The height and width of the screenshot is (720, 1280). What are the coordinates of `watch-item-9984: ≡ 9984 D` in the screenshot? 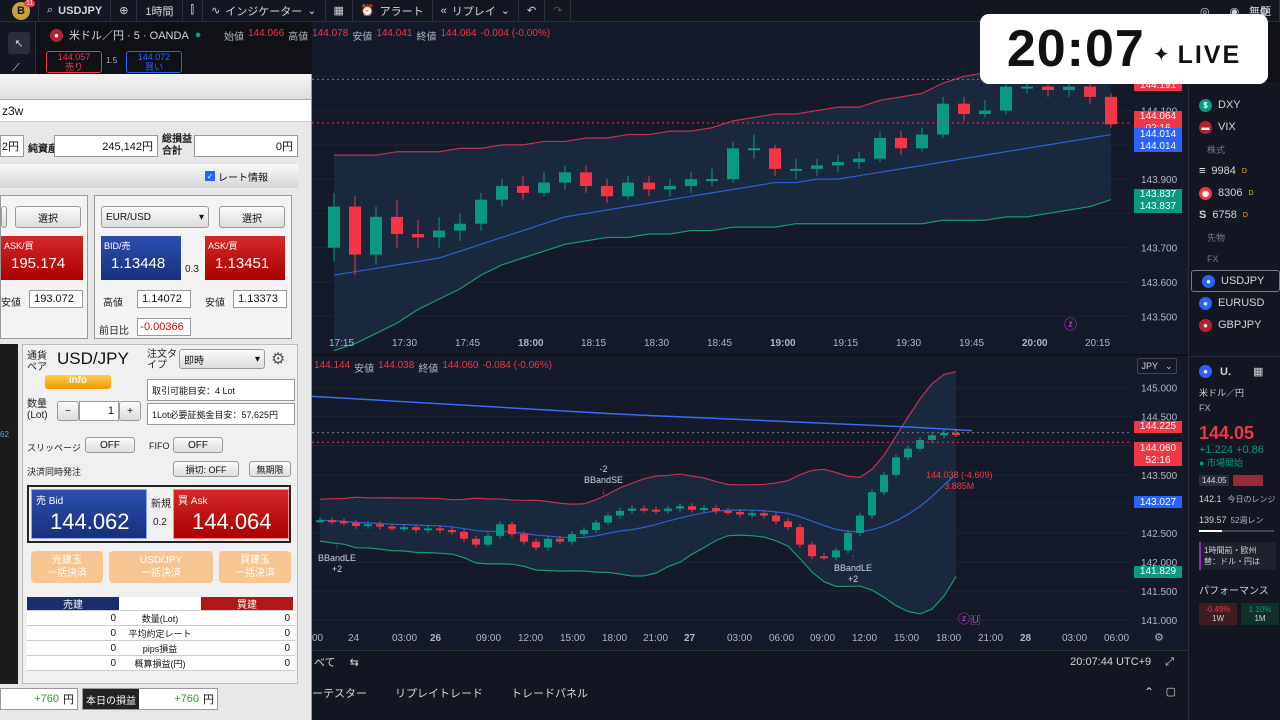 It's located at (1234, 171).